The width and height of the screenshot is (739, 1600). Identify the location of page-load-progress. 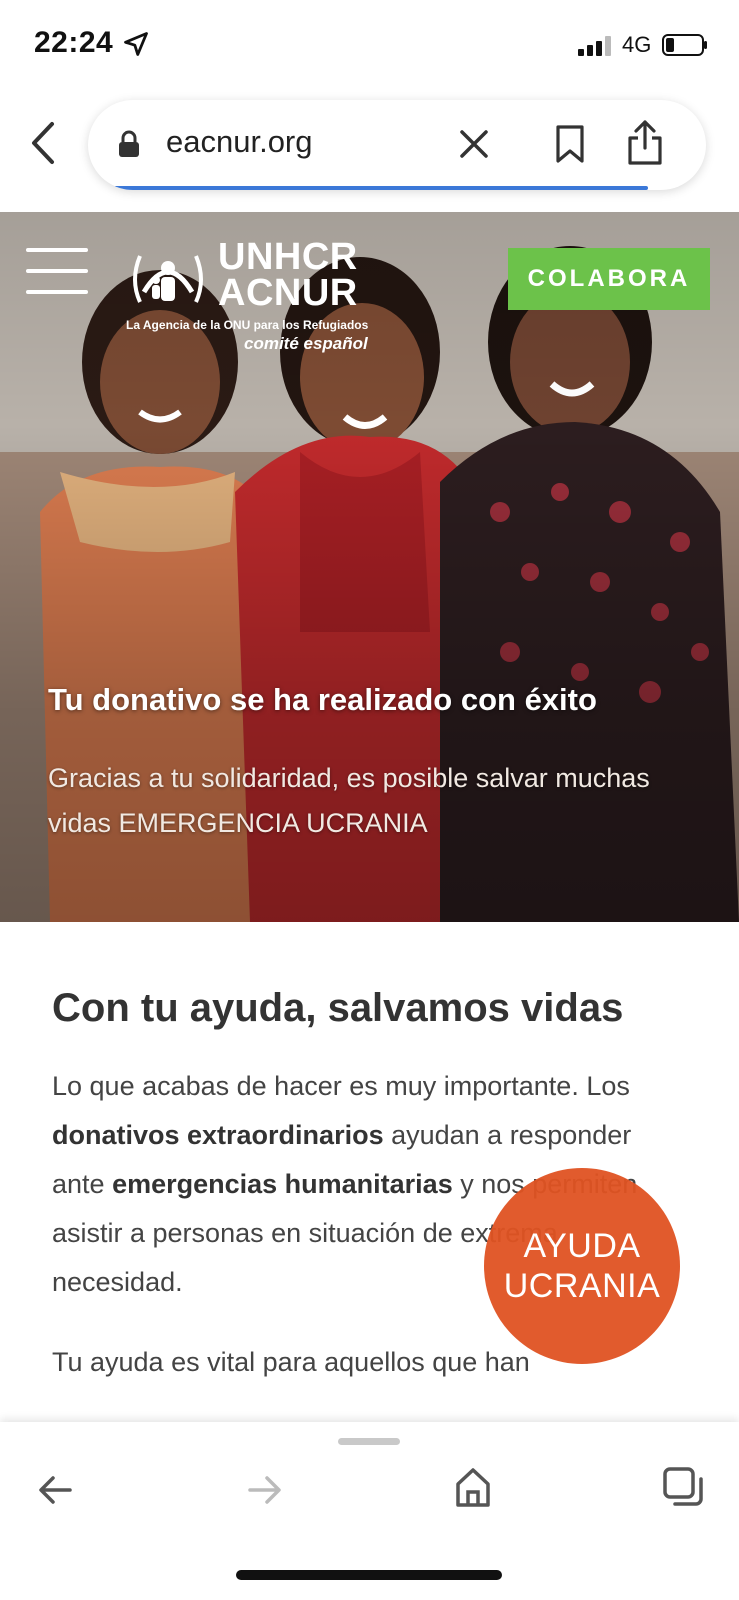
(381, 188).